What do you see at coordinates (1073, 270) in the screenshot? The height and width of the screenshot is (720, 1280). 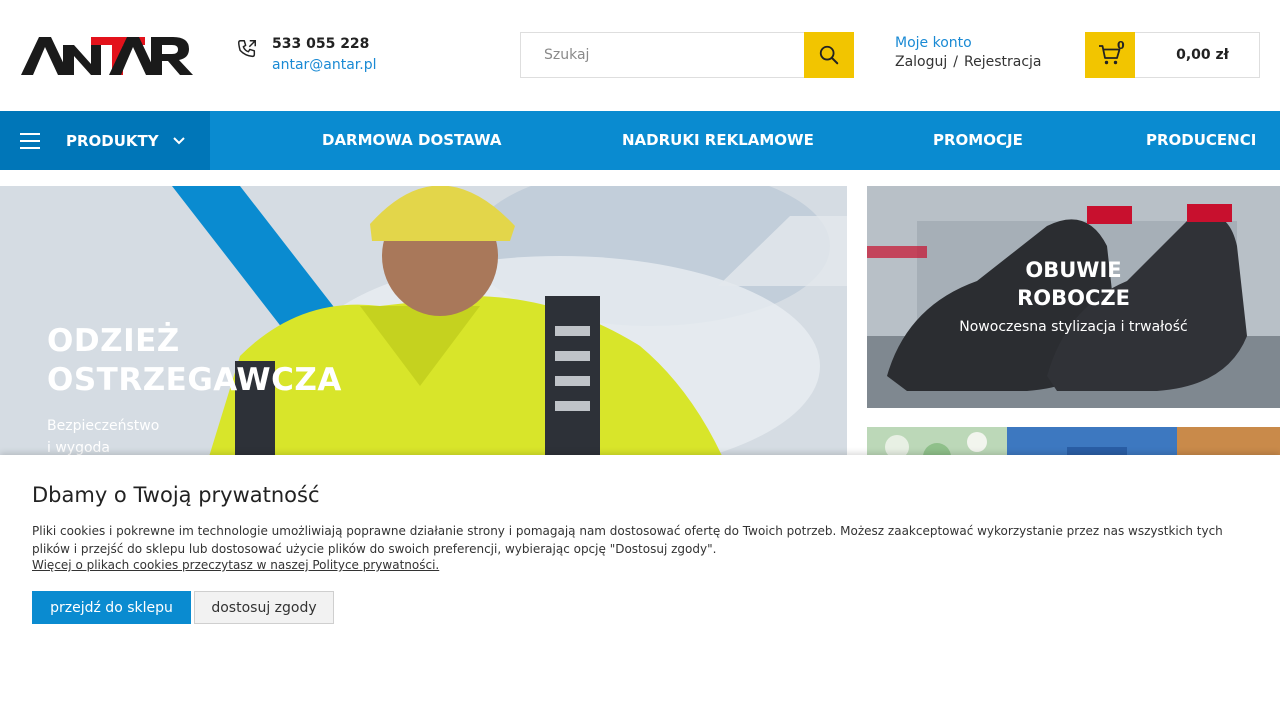 I see `shoe-title-line1: OBUWIE` at bounding box center [1073, 270].